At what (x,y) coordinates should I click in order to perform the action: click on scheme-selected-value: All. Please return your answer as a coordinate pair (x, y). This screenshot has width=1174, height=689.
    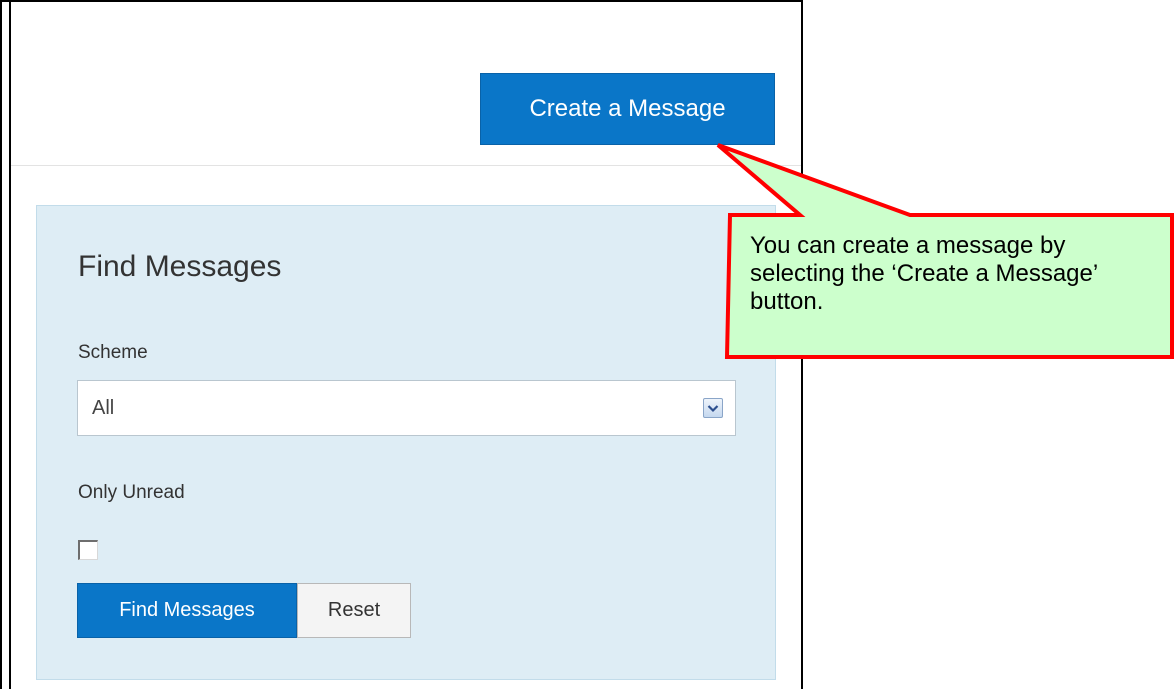
    Looking at the image, I should click on (103, 407).